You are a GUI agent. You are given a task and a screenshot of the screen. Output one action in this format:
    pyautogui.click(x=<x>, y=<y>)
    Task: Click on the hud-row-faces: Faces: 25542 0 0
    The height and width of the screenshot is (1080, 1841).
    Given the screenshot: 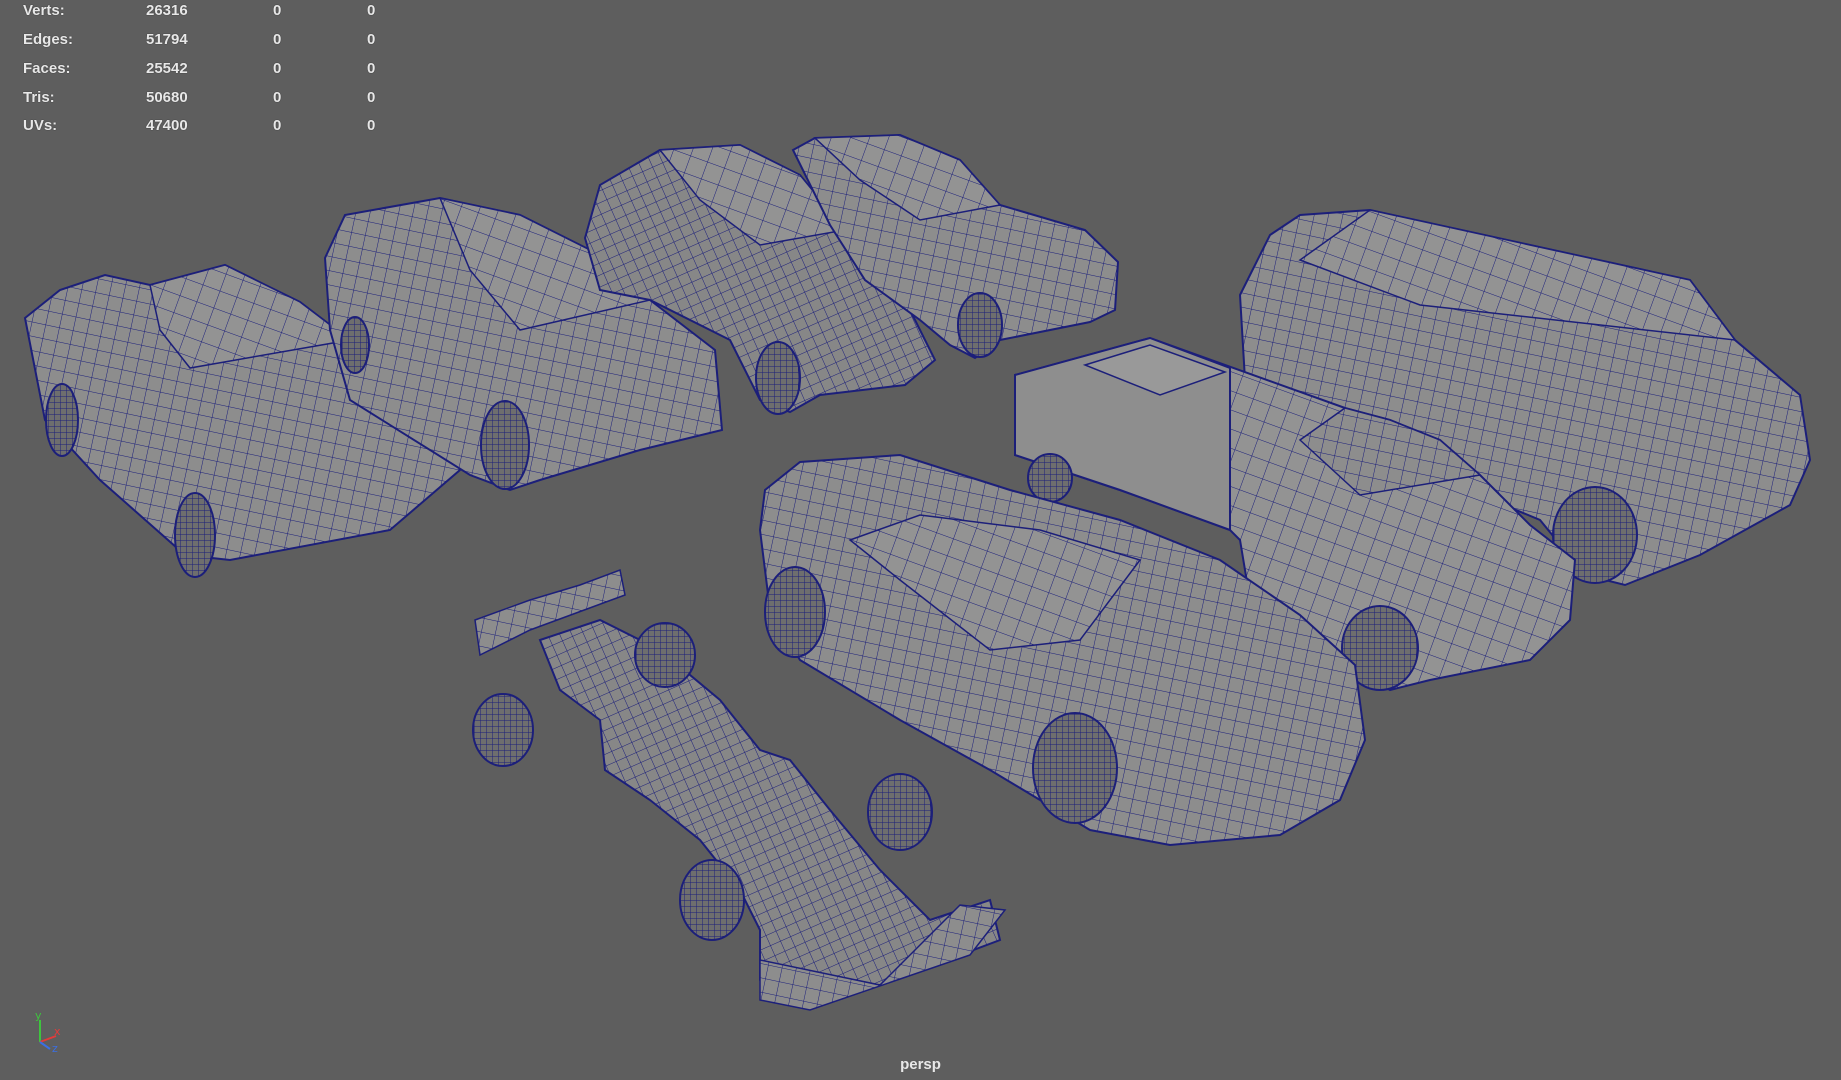 What is the action you would take?
    pyautogui.click(x=200, y=70)
    